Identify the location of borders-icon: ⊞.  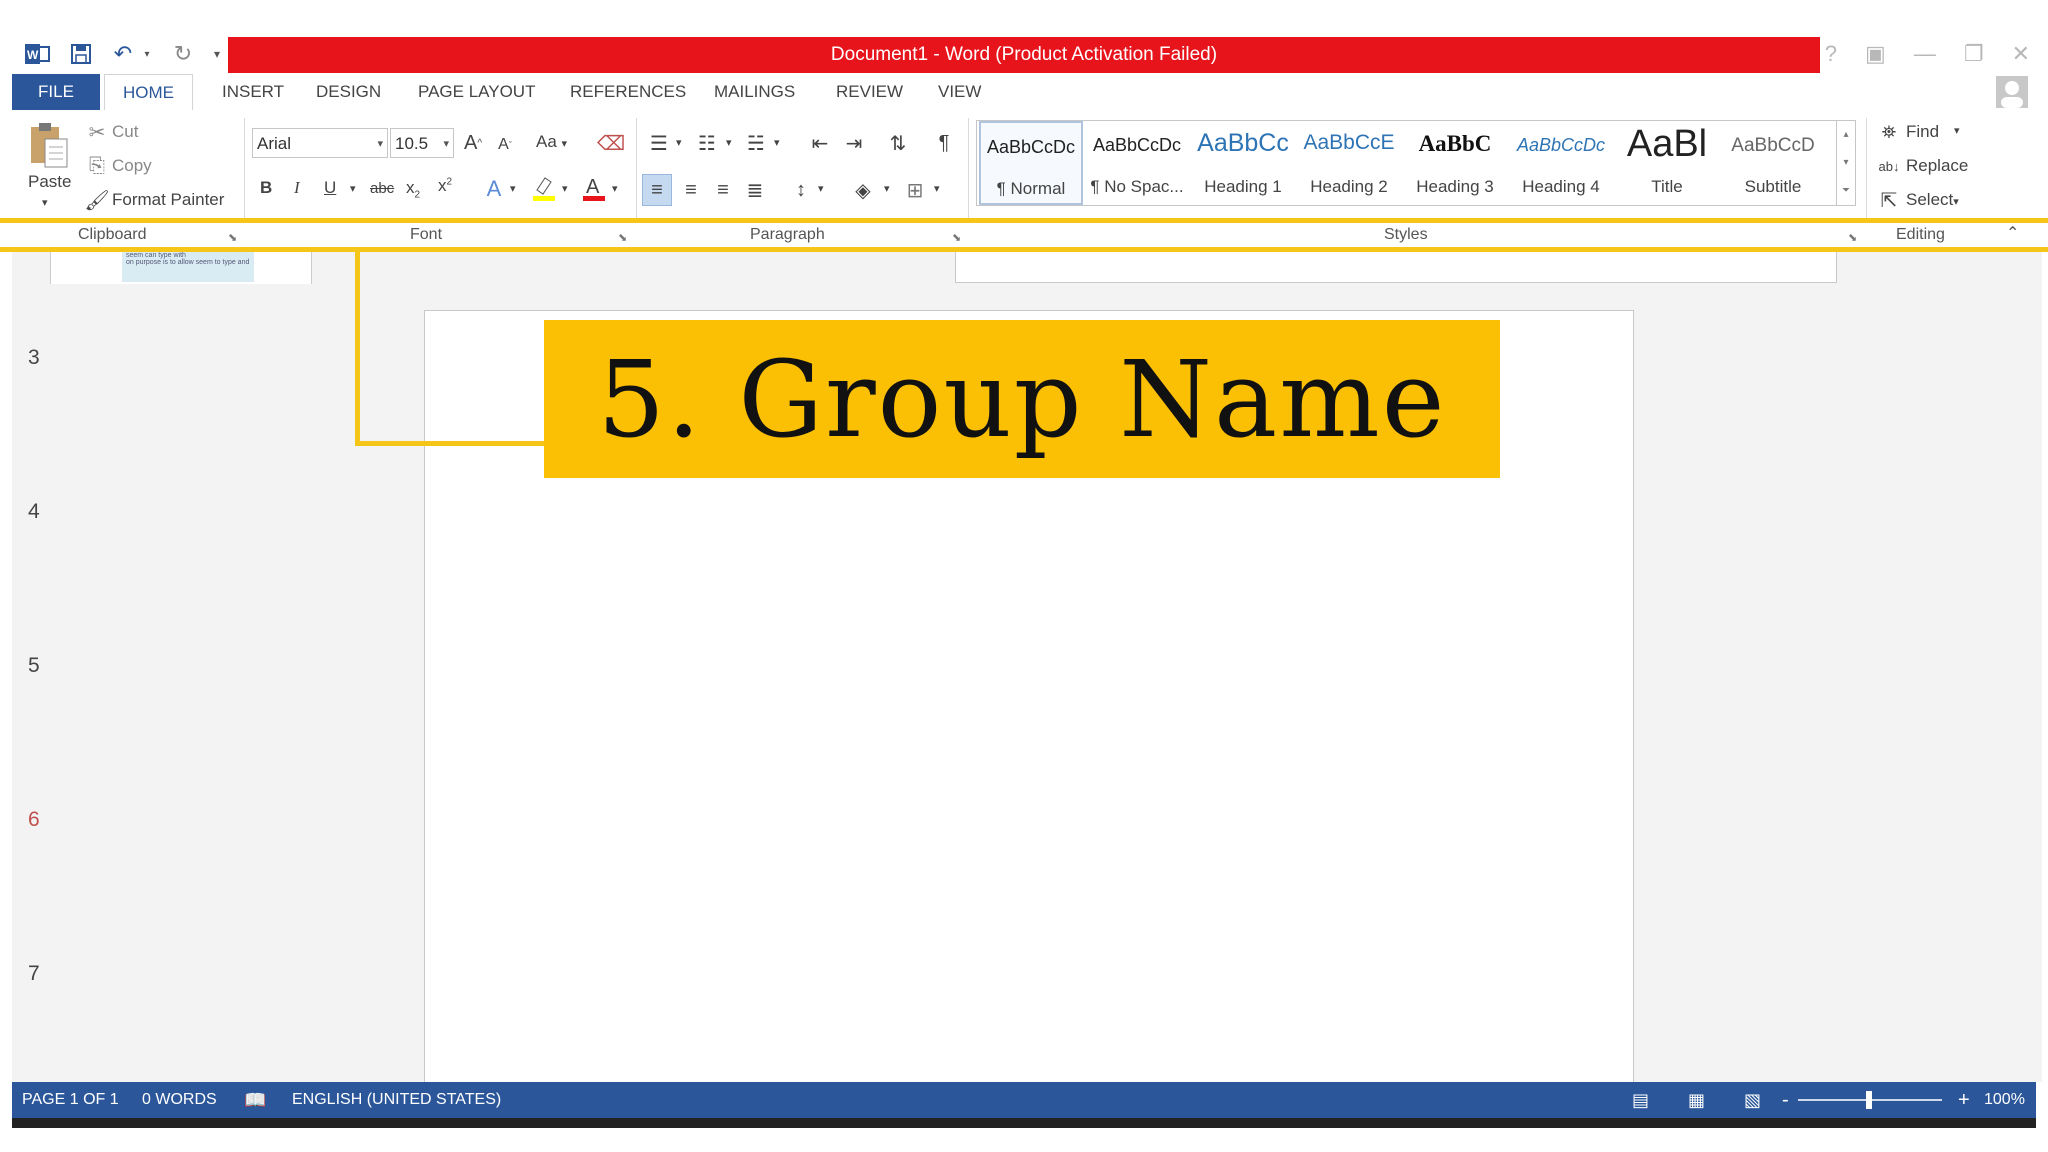
(915, 190).